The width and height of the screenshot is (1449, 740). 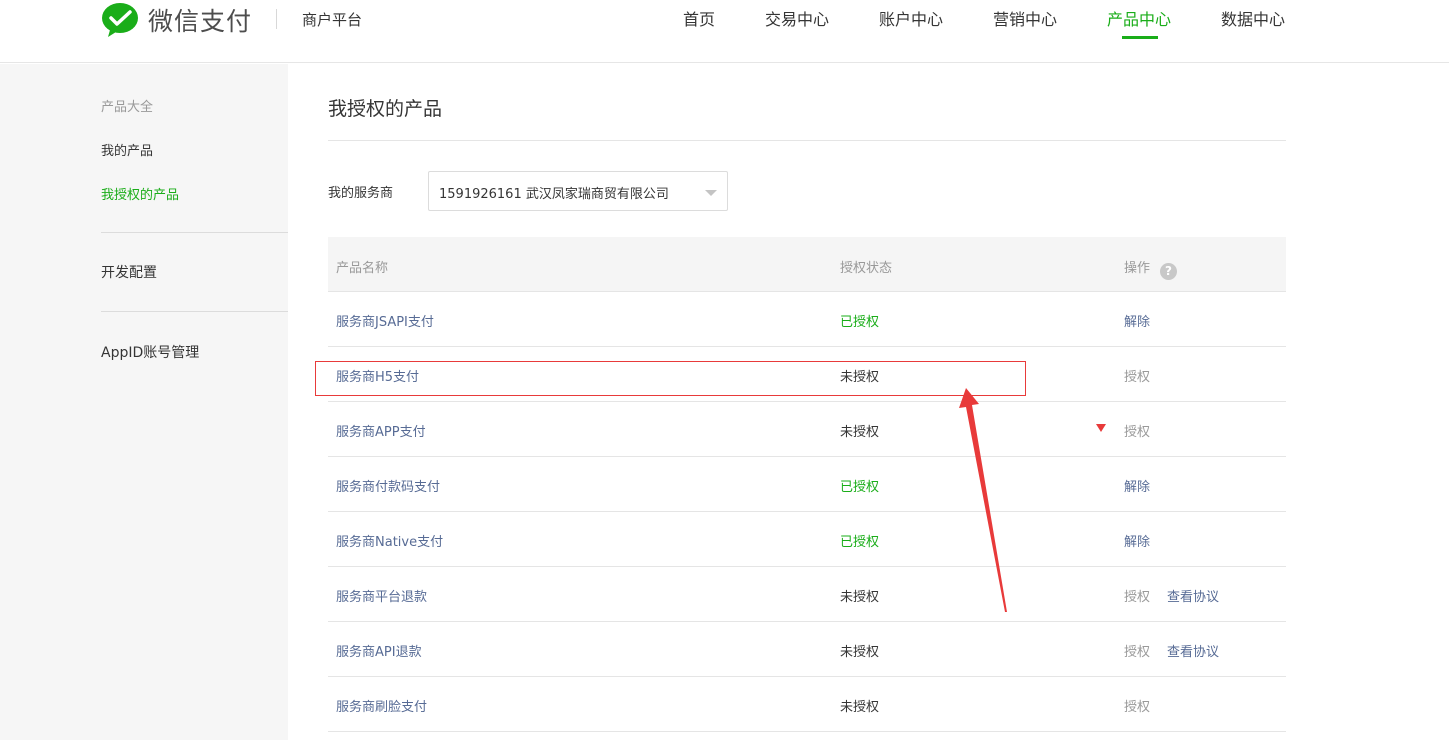 What do you see at coordinates (129, 272) in the screenshot?
I see `sidebar-item-dev-config: 开发配置` at bounding box center [129, 272].